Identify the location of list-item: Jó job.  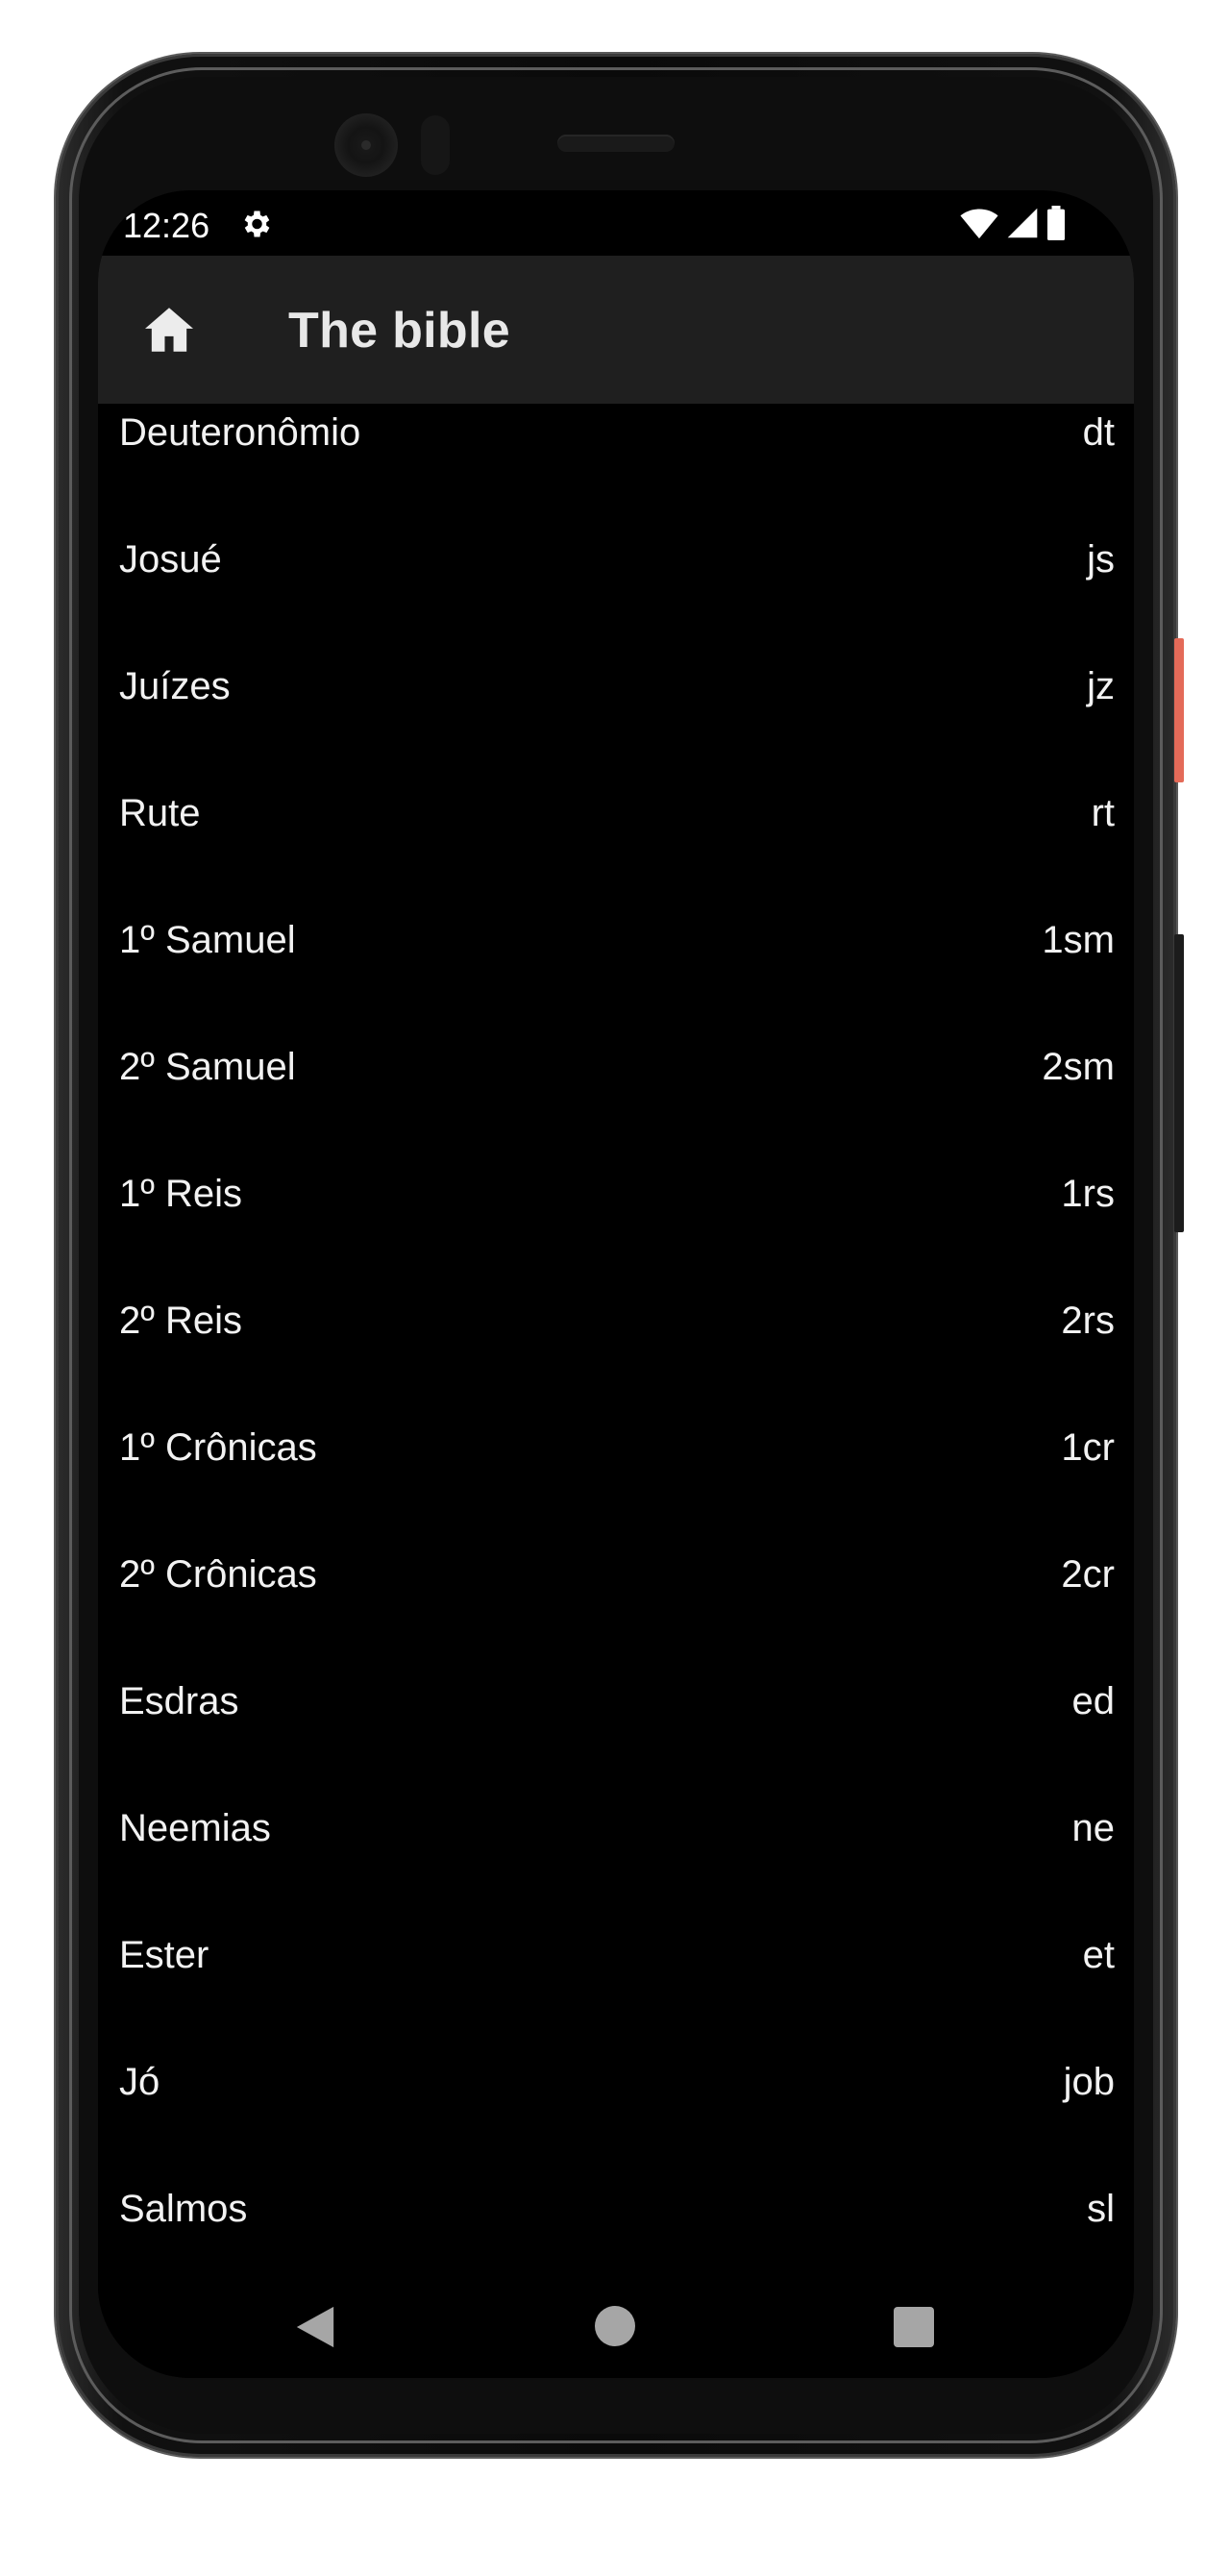
(616, 2116).